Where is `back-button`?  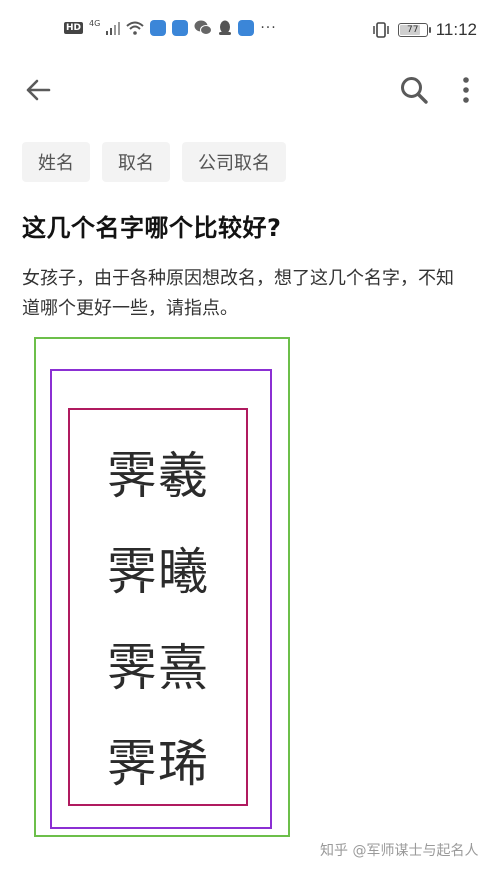 back-button is located at coordinates (38, 90).